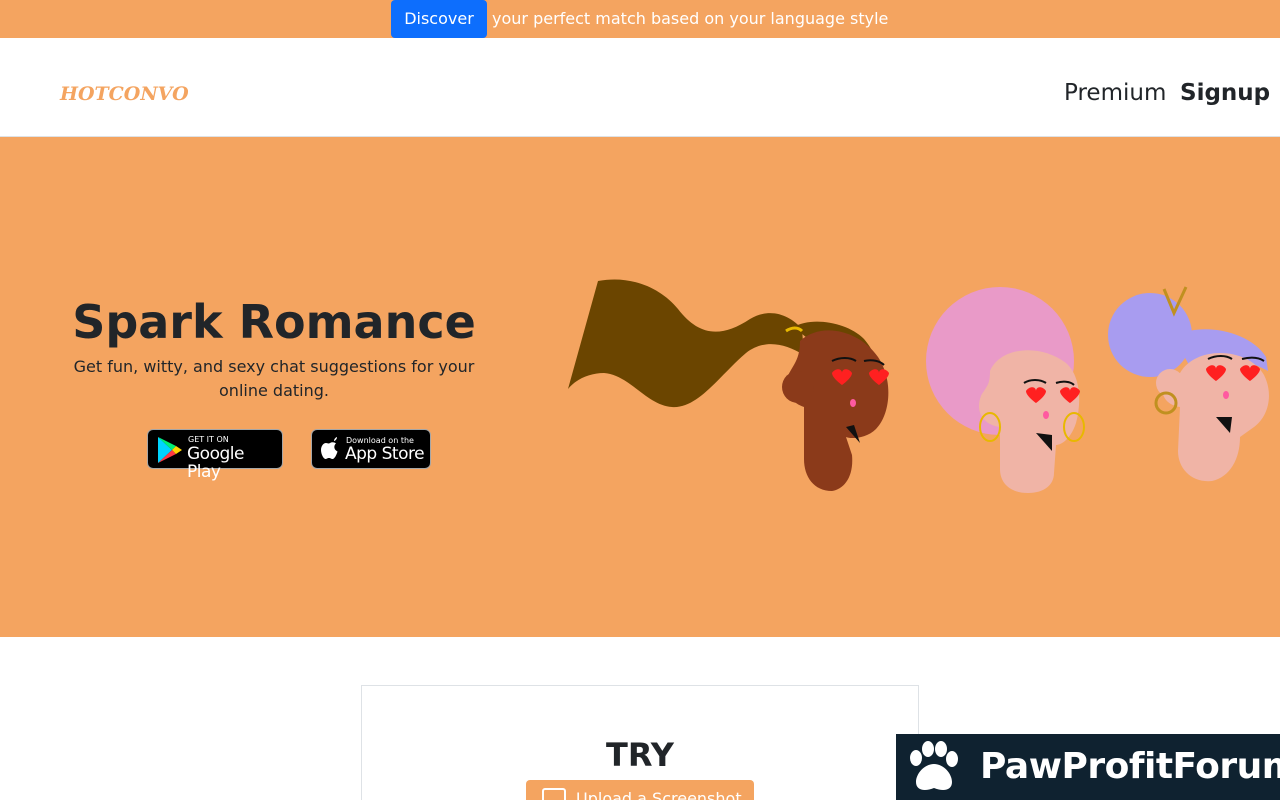 This screenshot has width=1280, height=800. I want to click on app-store-button: Download on the App Store, so click(371, 449).